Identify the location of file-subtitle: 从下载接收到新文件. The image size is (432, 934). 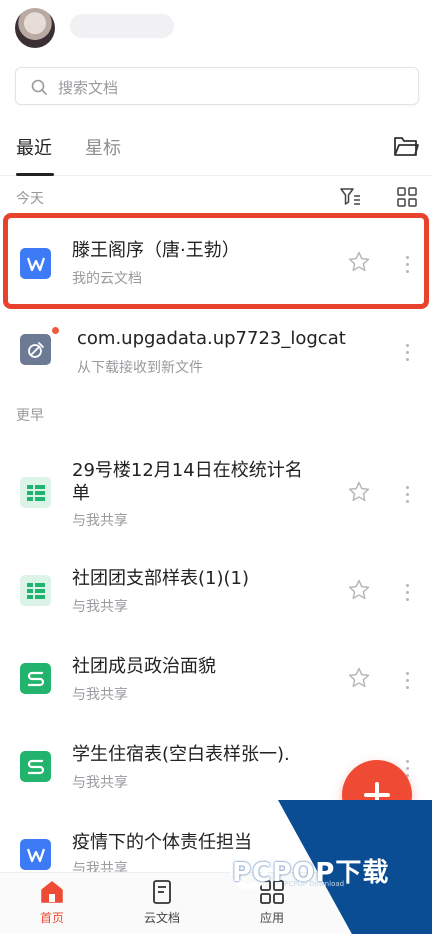
(140, 368).